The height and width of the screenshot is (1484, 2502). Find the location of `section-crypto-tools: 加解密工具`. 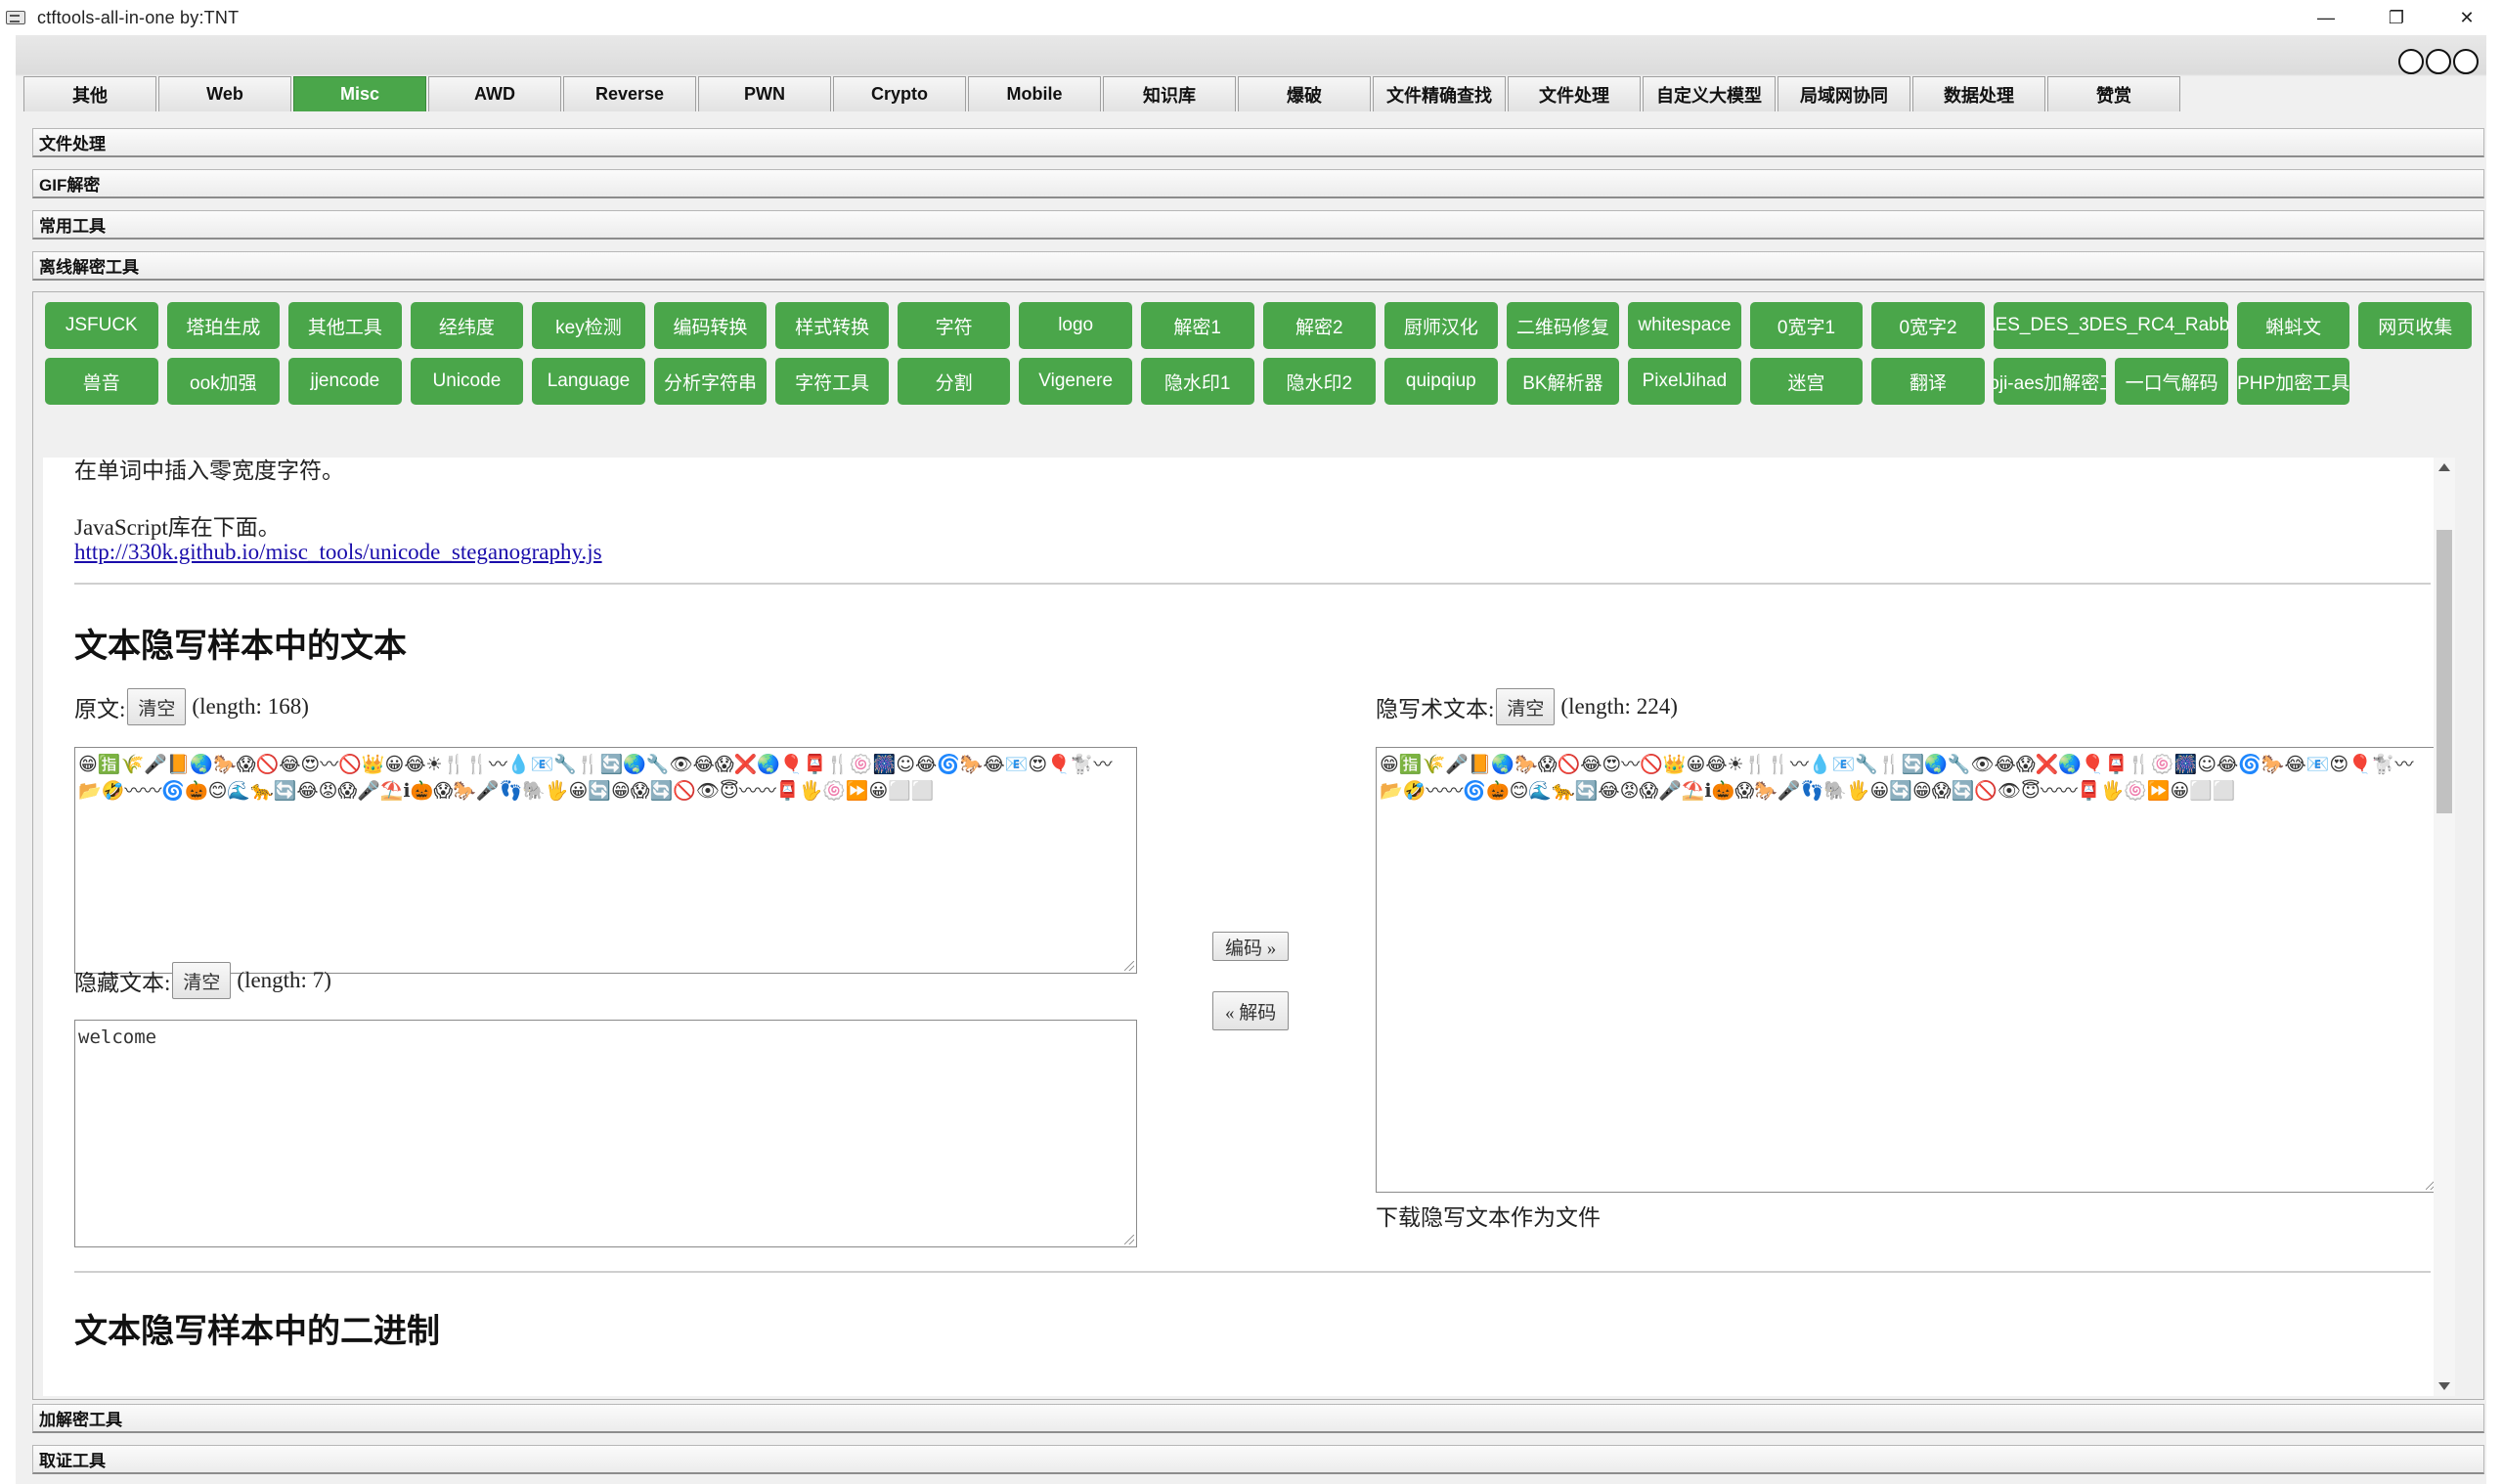

section-crypto-tools: 加解密工具 is located at coordinates (1258, 1418).